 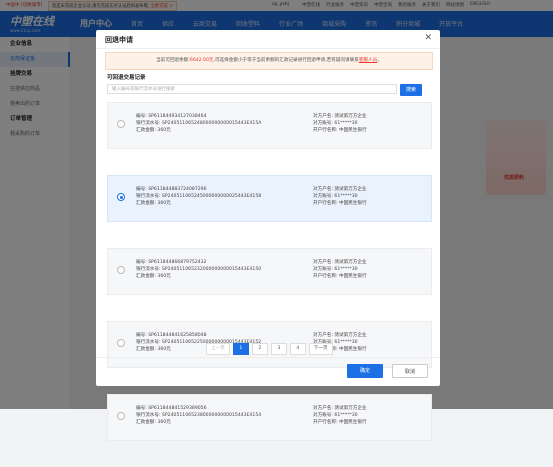 I want to click on bank-serial: SP240511065232000000000015443E4150, so click(x=212, y=269).